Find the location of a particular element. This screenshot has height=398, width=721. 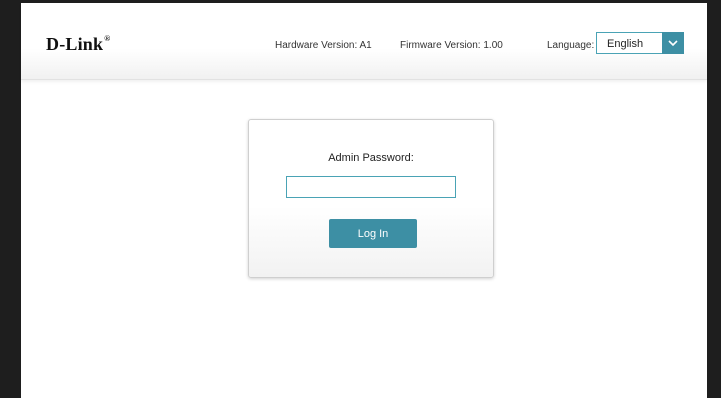

logo-registered-mark: ® is located at coordinates (107, 38).